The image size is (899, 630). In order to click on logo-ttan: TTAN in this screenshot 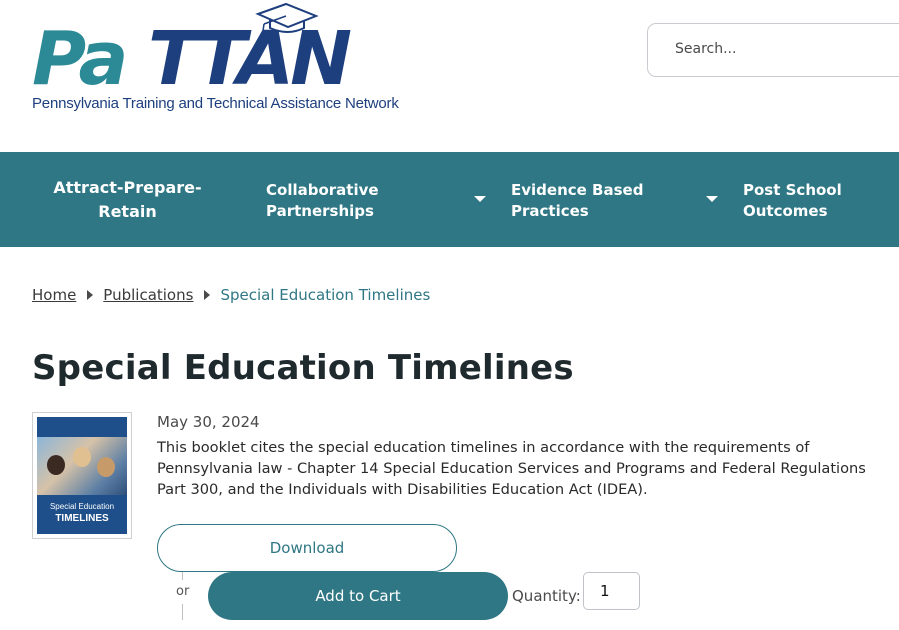, I will do `click(249, 59)`.